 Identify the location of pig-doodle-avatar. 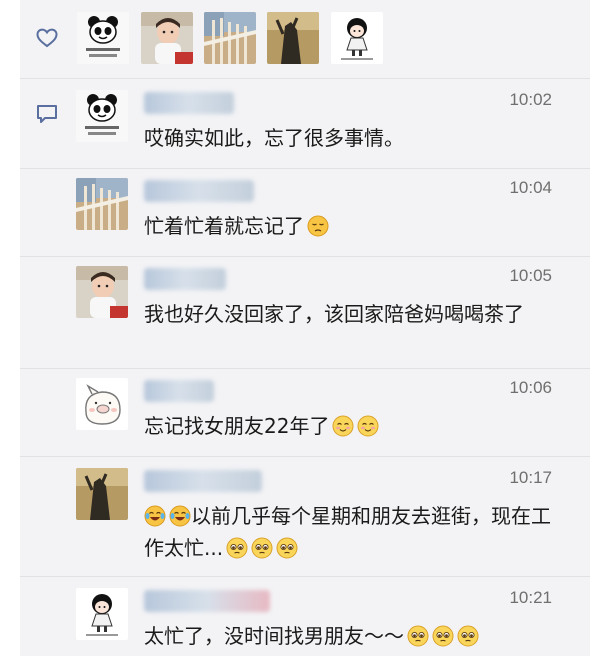
(102, 404).